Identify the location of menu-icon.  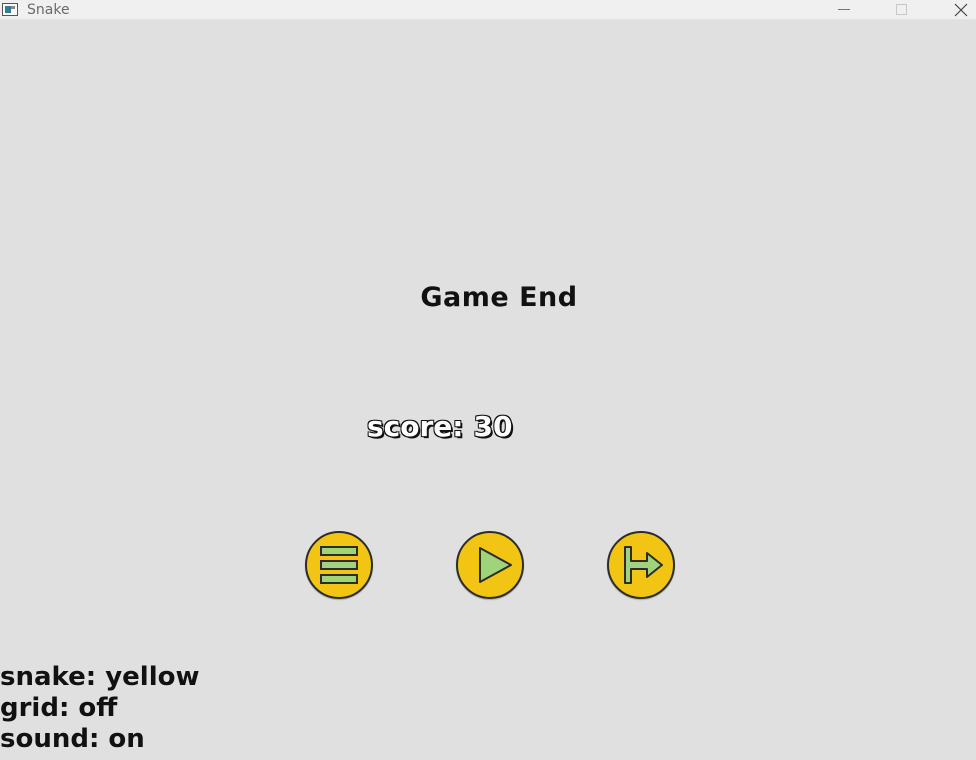
(339, 565).